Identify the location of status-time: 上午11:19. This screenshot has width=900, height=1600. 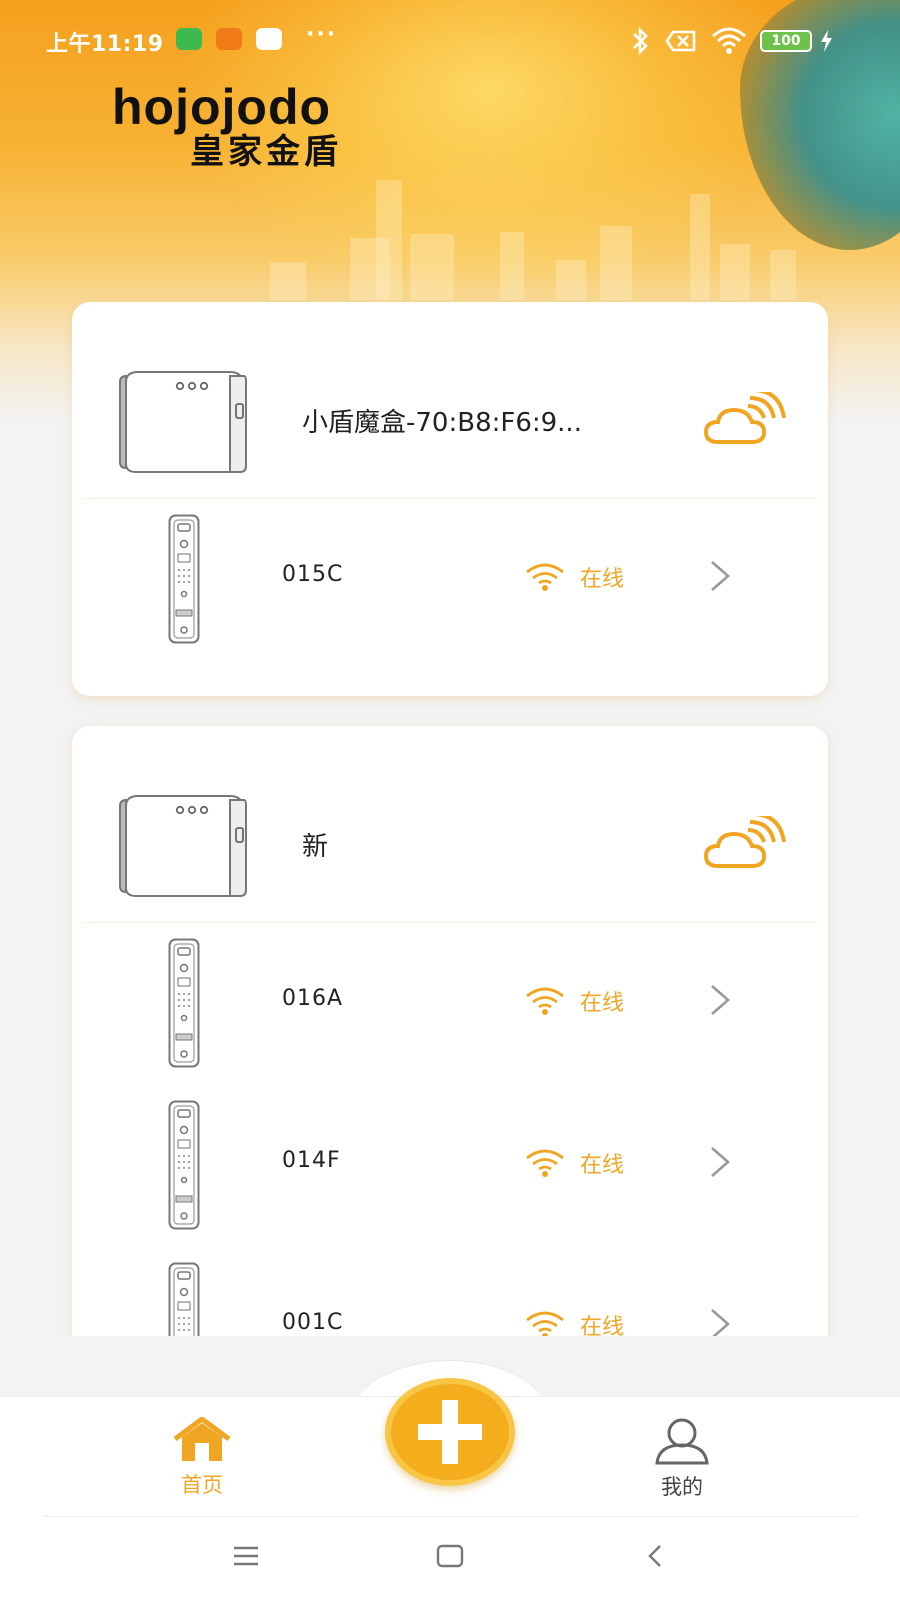
(105, 44).